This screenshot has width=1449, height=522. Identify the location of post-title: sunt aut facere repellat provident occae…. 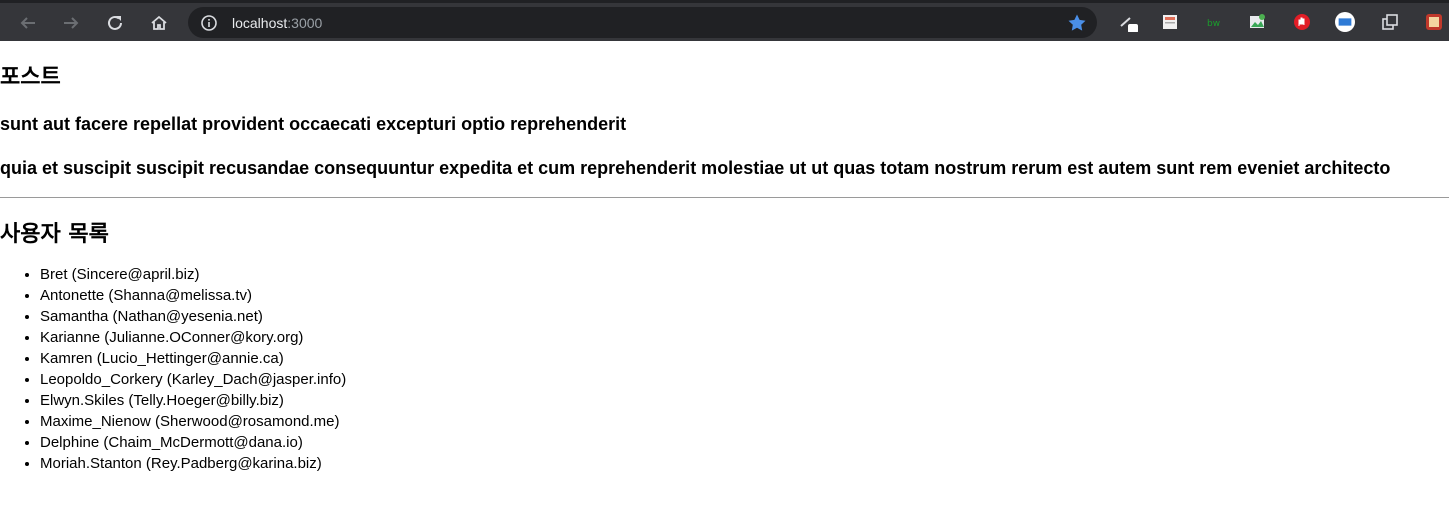
(313, 124).